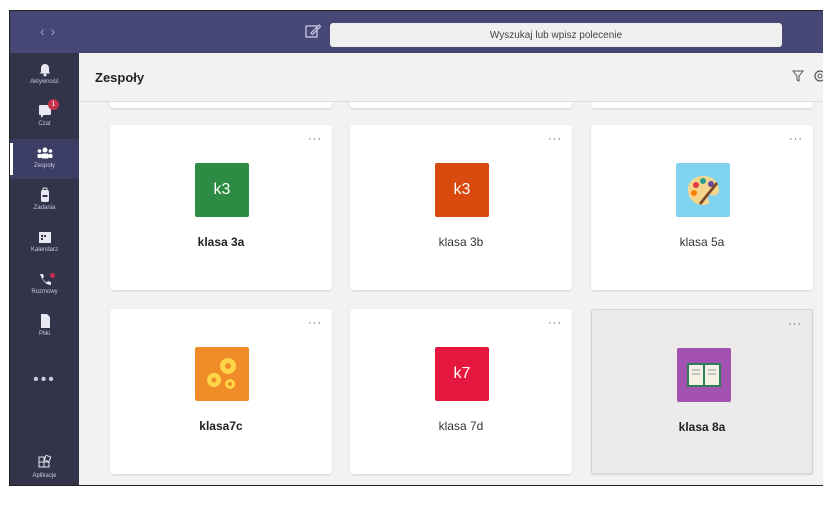 The image size is (823, 506). What do you see at coordinates (45, 321) in the screenshot?
I see `file-icon` at bounding box center [45, 321].